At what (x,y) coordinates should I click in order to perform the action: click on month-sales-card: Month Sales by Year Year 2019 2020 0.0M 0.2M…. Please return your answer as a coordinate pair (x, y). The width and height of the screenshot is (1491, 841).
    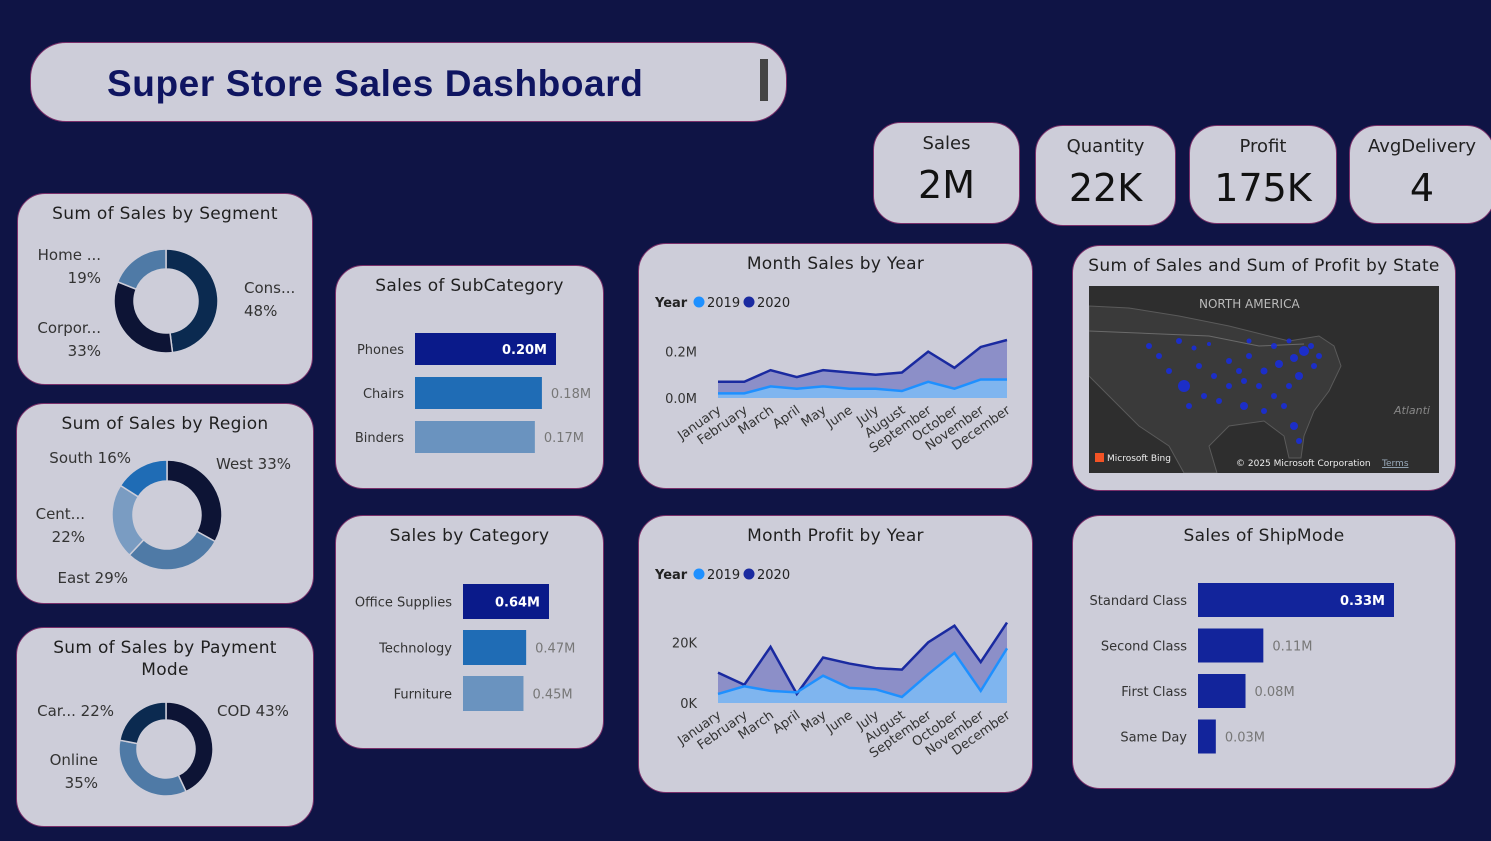
    Looking at the image, I should click on (835, 366).